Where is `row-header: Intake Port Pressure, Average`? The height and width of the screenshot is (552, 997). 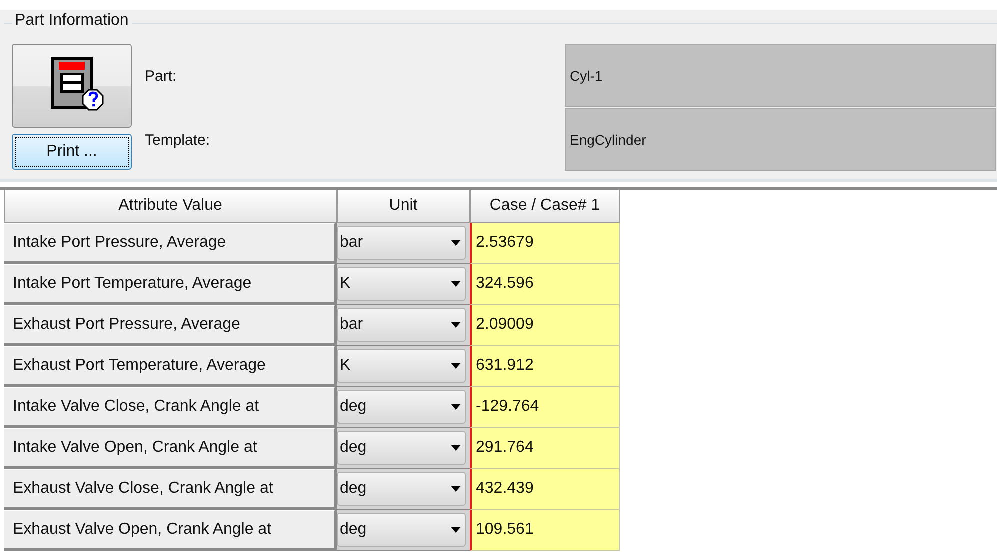 row-header: Intake Port Pressure, Average is located at coordinates (170, 243).